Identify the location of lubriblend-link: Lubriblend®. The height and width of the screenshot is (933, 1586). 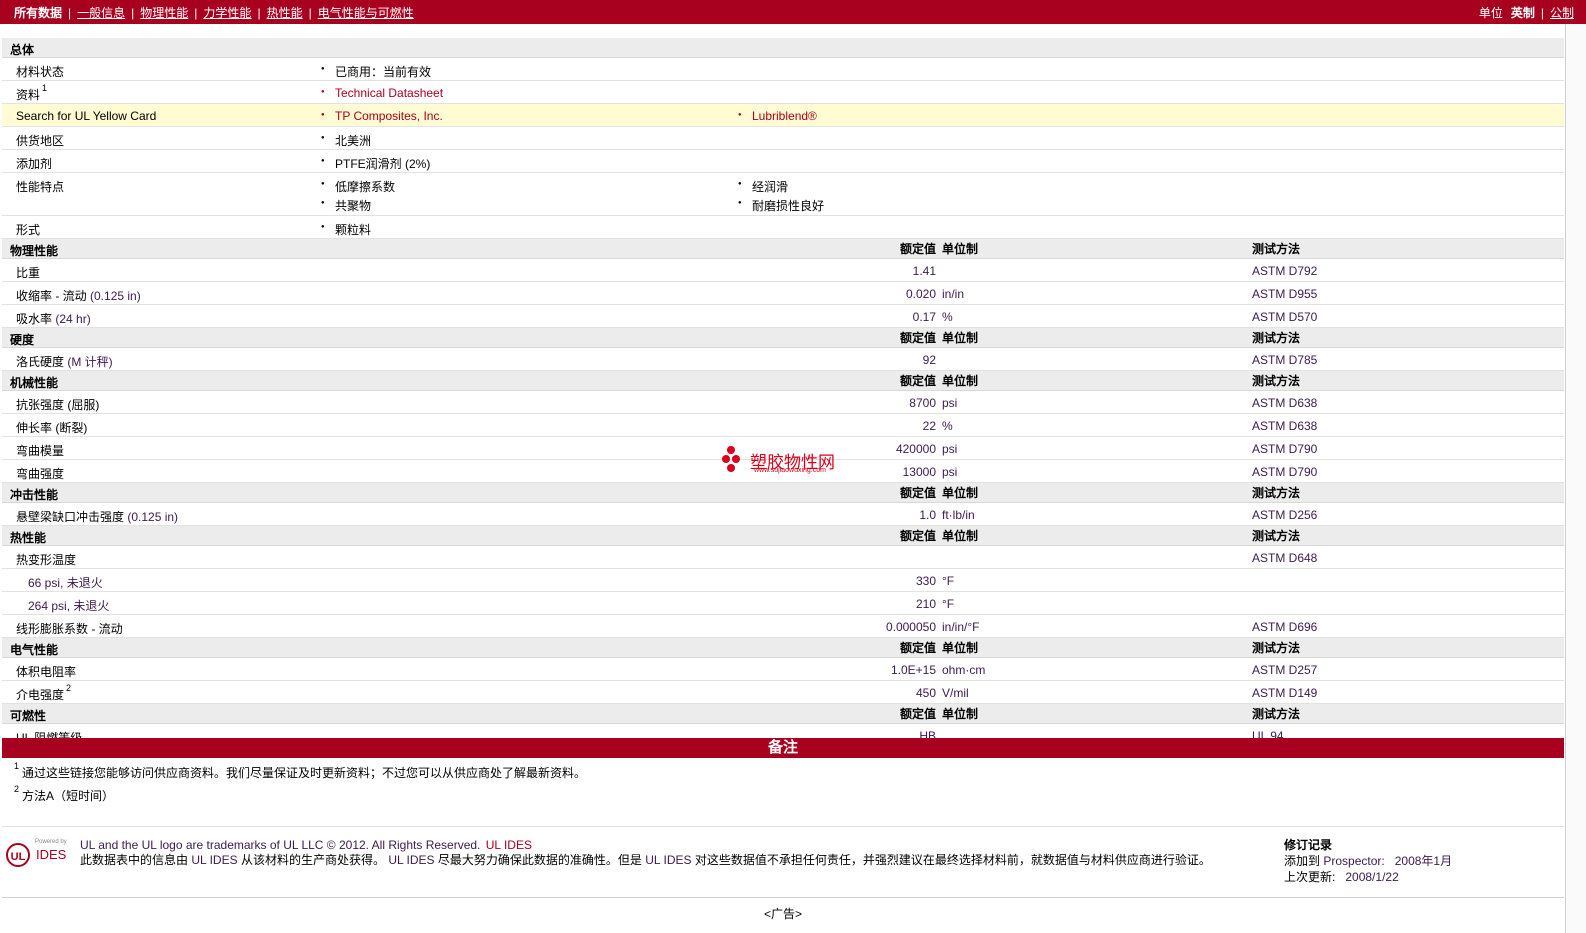
(777, 116).